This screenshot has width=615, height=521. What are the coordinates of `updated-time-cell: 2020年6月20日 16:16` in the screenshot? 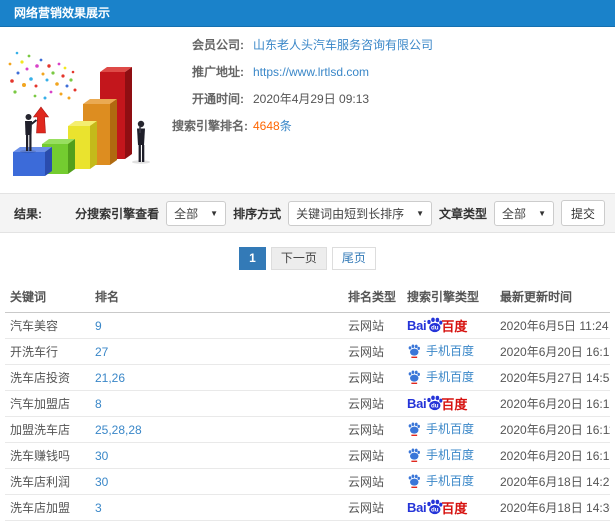 It's located at (555, 351).